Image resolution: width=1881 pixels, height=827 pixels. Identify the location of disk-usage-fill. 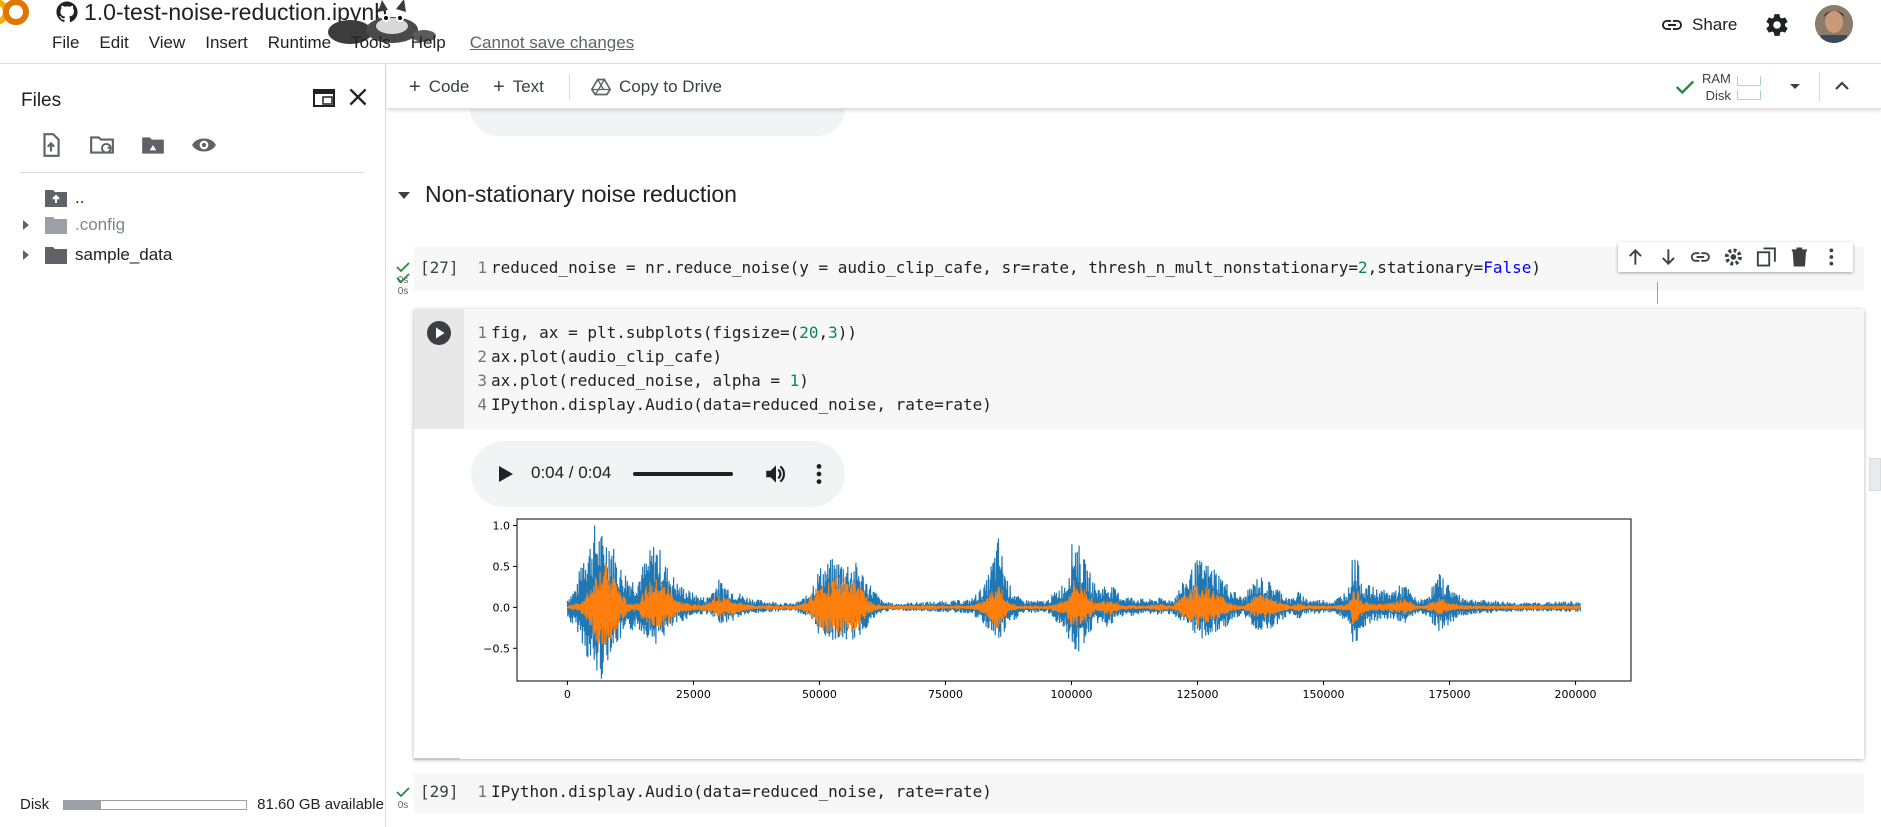
(82, 804).